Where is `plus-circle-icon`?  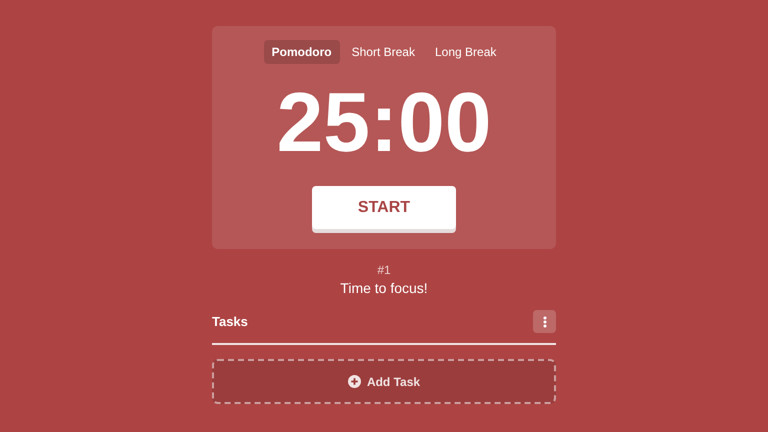
plus-circle-icon is located at coordinates (354, 381).